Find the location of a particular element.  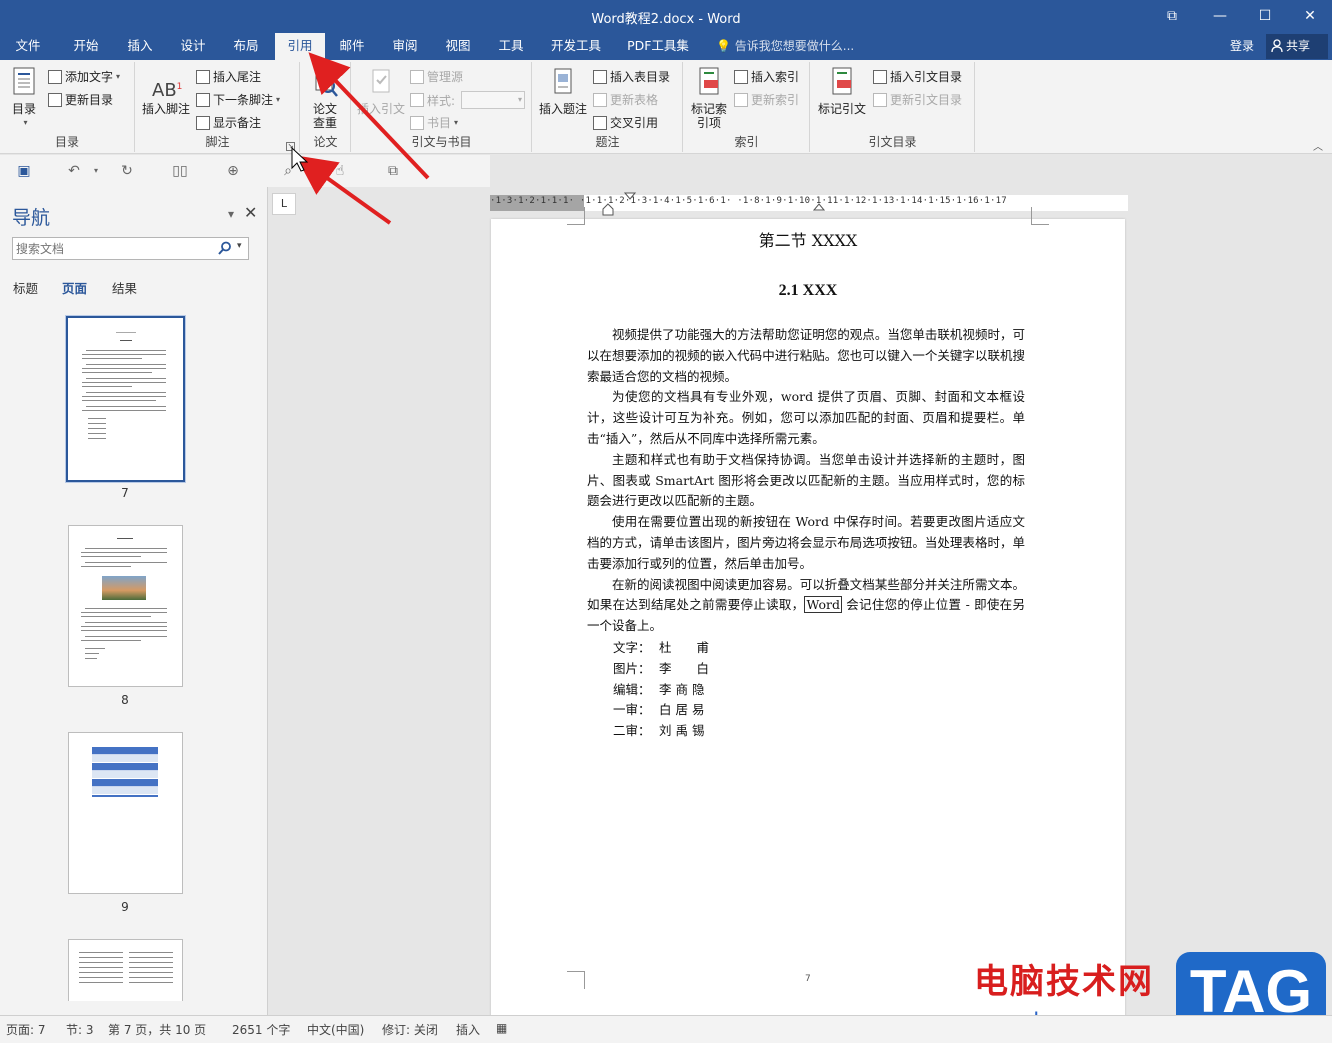

right-indent-marker-icon is located at coordinates (819, 208).